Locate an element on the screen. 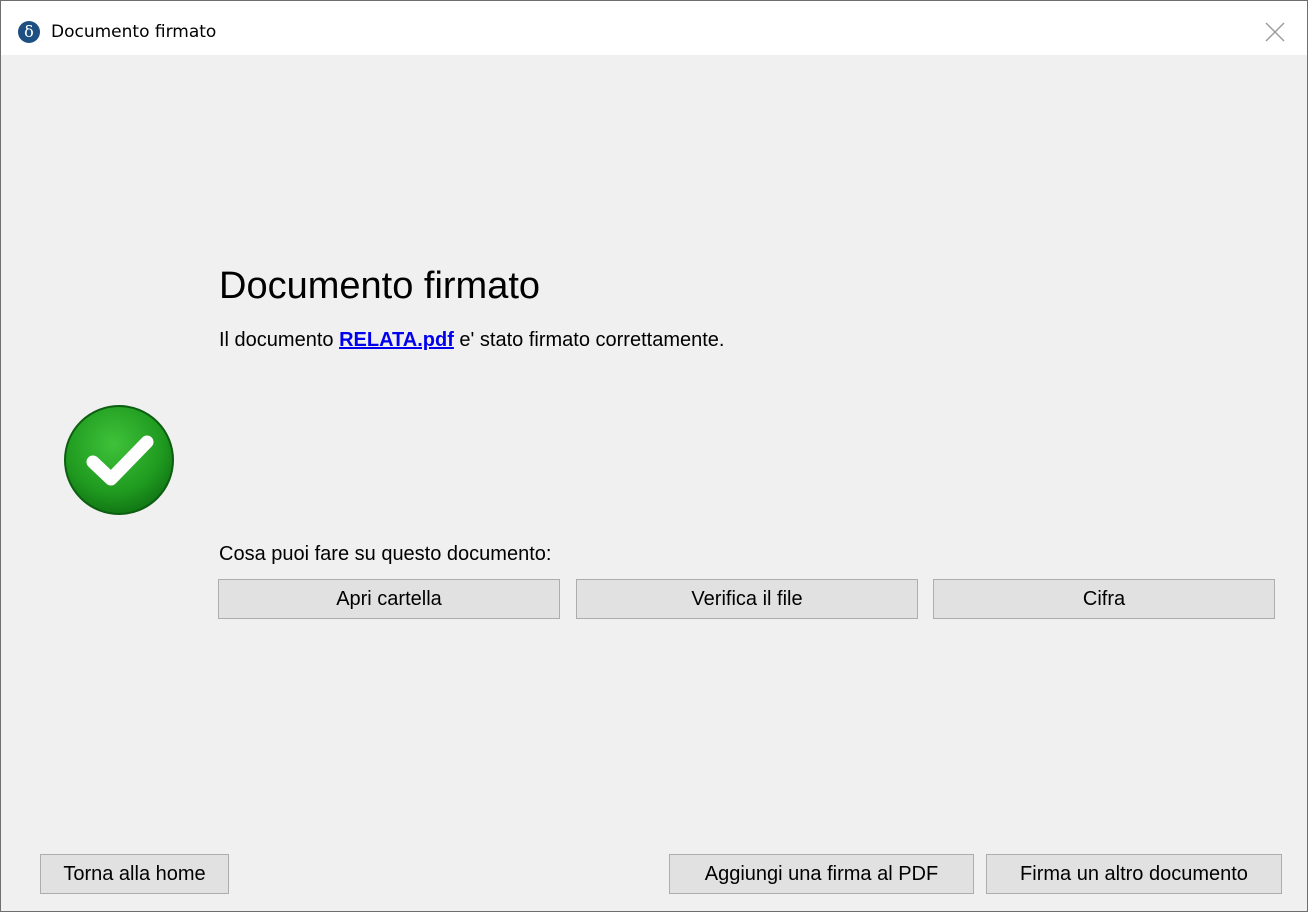 The width and height of the screenshot is (1308, 912). add-signature-button: Aggiungi una firma al PDF is located at coordinates (821, 874).